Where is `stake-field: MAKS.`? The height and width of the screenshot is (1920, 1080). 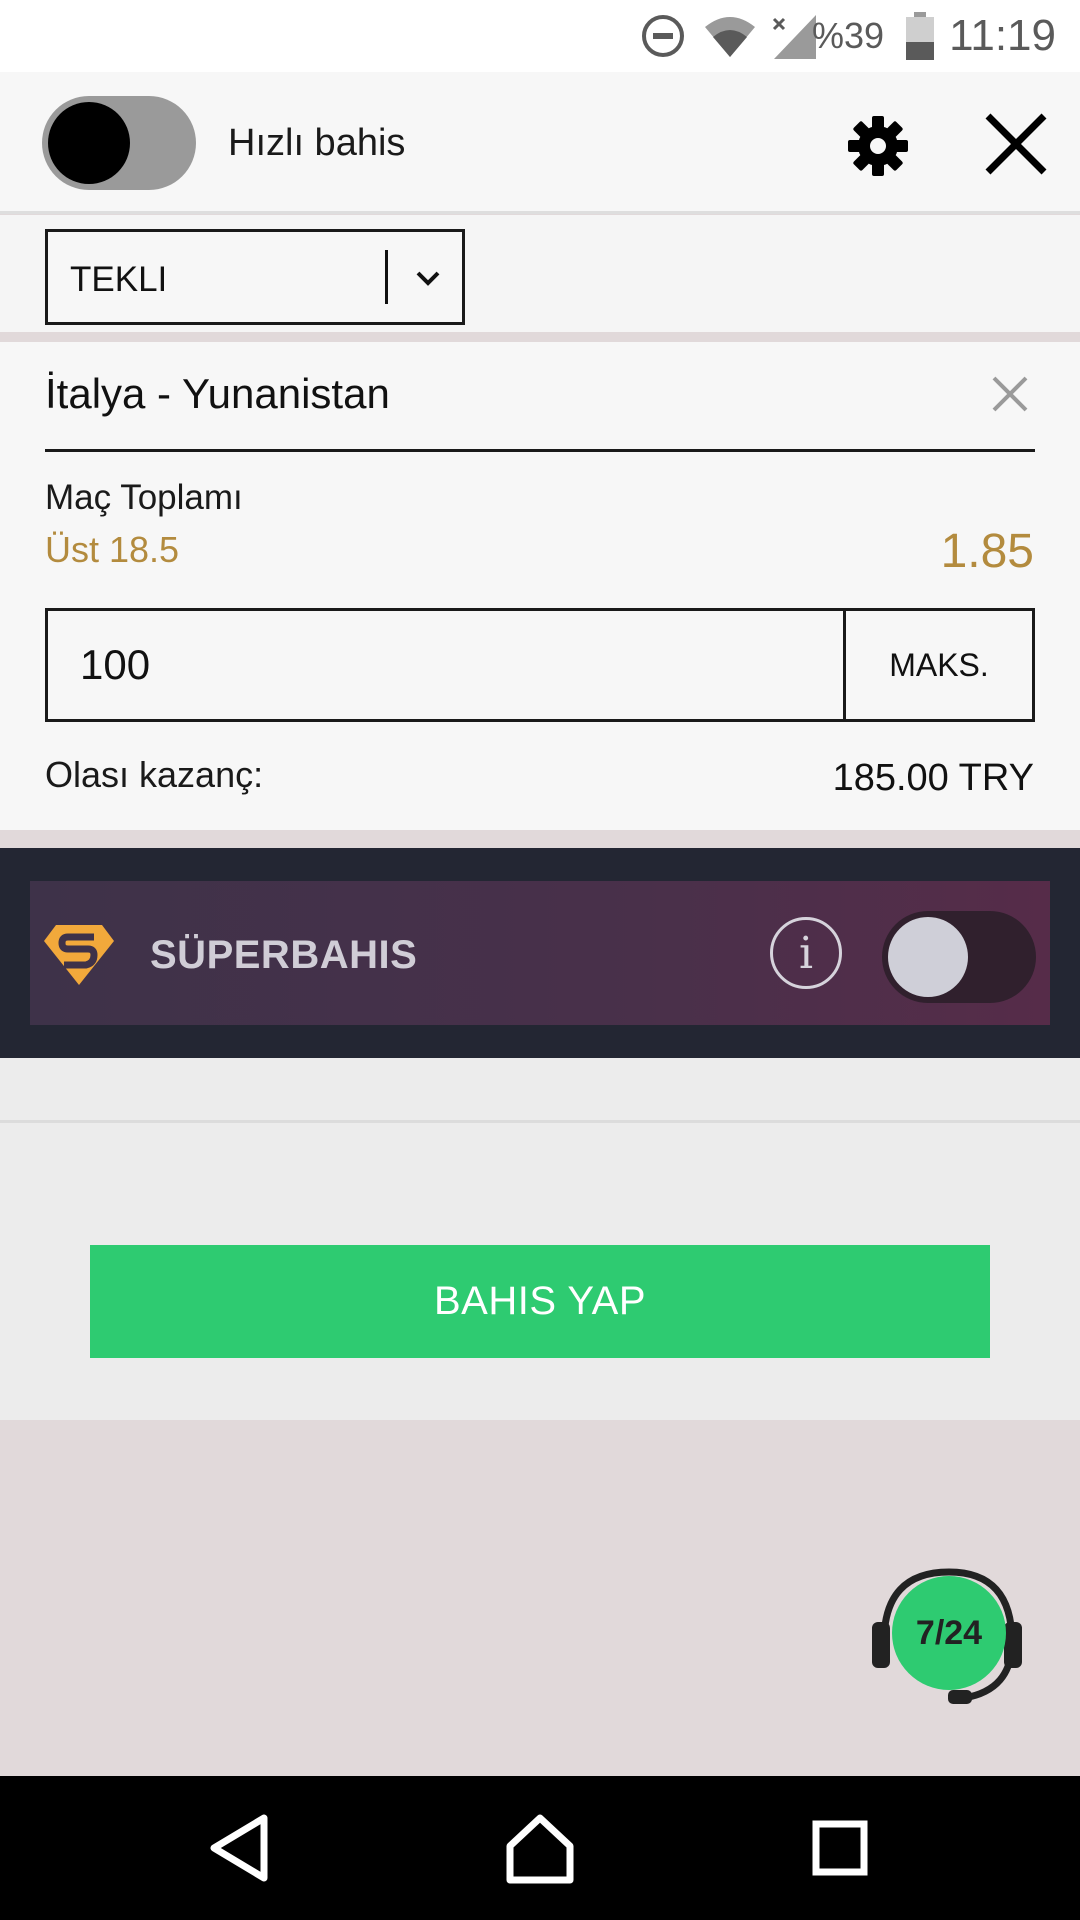 stake-field: MAKS. is located at coordinates (540, 665).